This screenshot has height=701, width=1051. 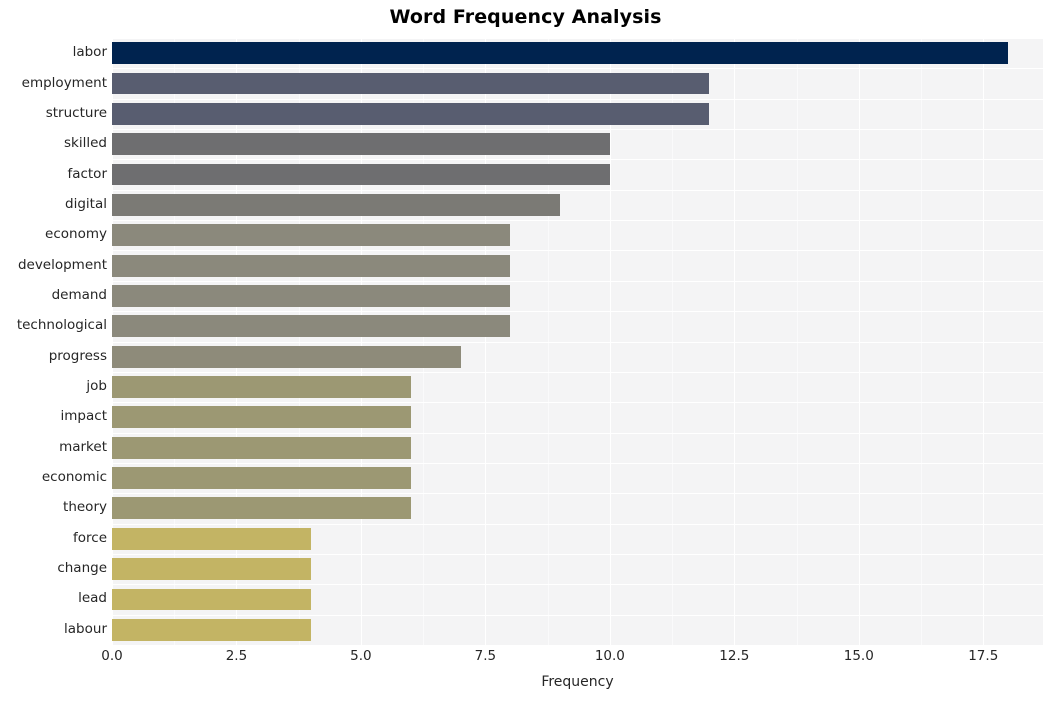 What do you see at coordinates (858, 656) in the screenshot?
I see `x-axis-tick-label: 15.0` at bounding box center [858, 656].